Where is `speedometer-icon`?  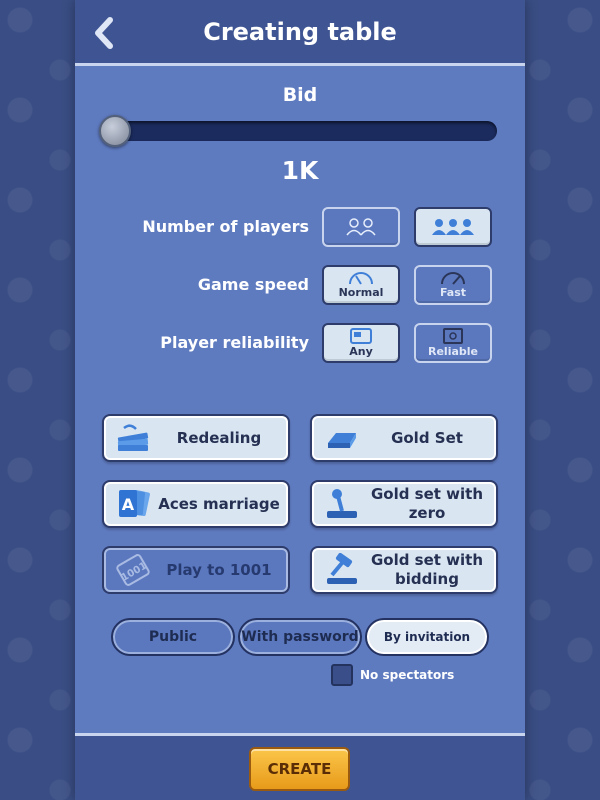
speedometer-icon is located at coordinates (361, 278).